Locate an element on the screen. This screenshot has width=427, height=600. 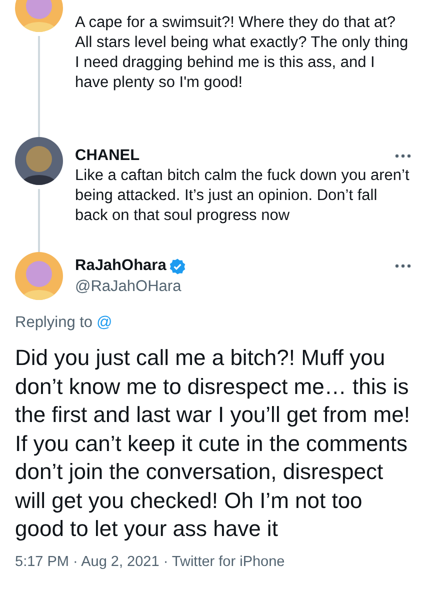
user-name: RaJahOhara is located at coordinates (120, 266).